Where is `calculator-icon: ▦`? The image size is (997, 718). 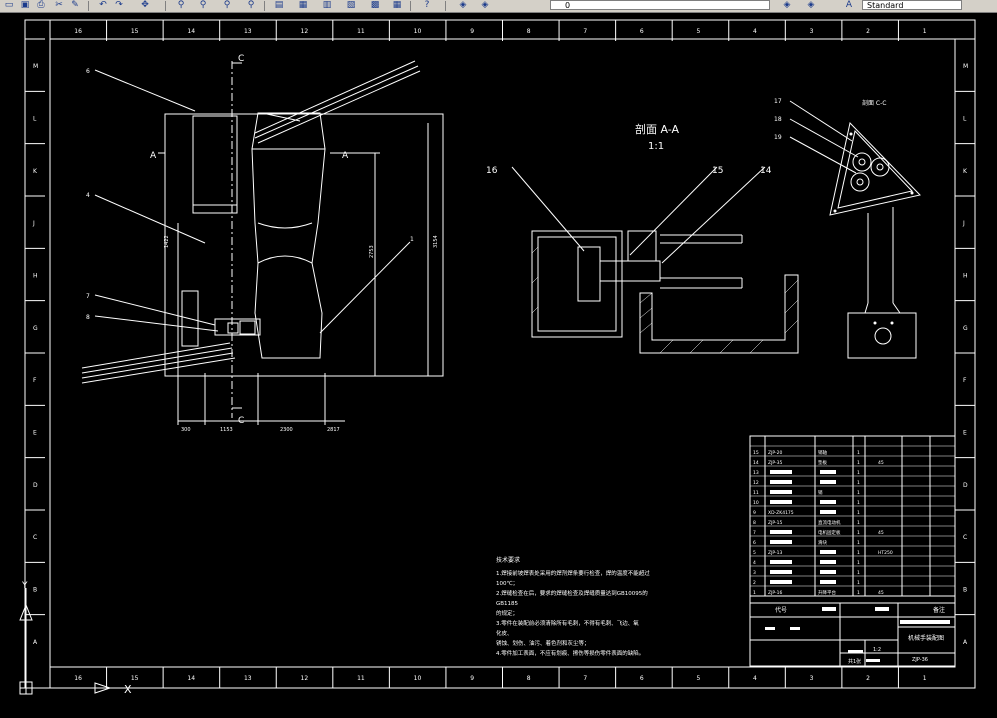 calculator-icon: ▦ is located at coordinates (397, 5).